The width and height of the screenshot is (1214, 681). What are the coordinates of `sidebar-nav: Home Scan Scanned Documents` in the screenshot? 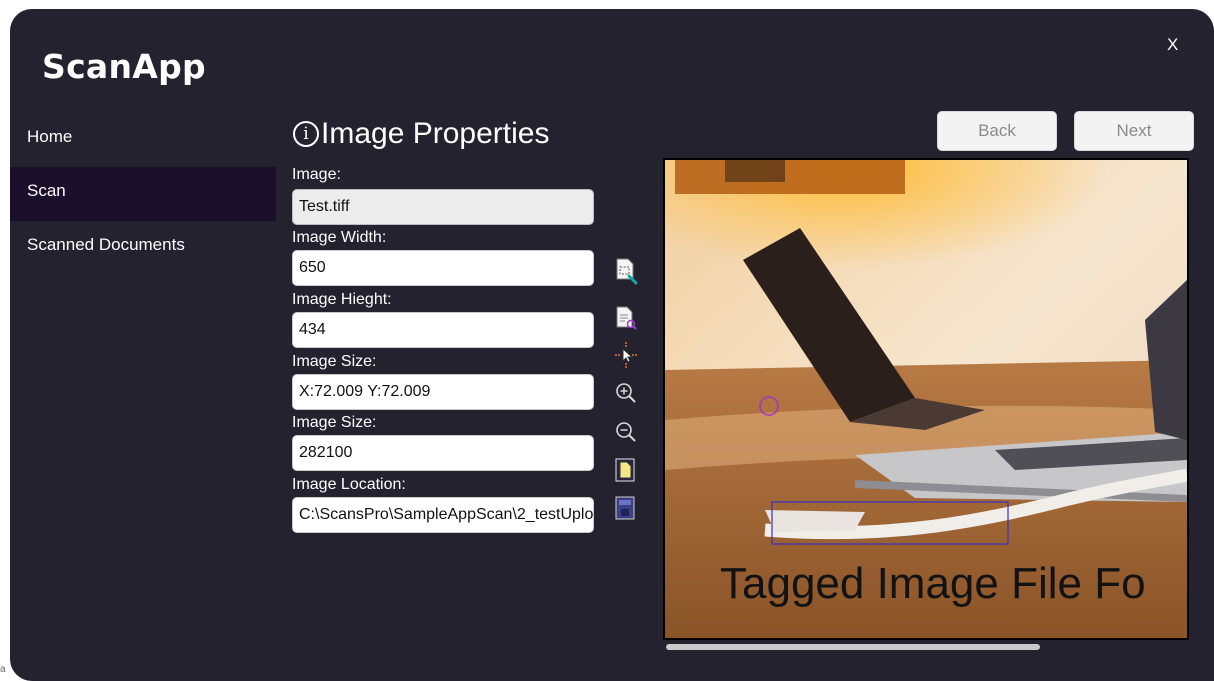 It's located at (143, 194).